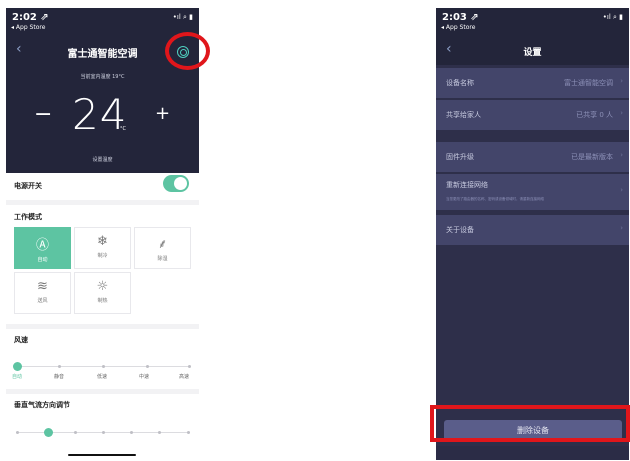 The image size is (630, 461). Describe the element at coordinates (42, 301) in the screenshot. I see `mode-label: 送风` at that location.